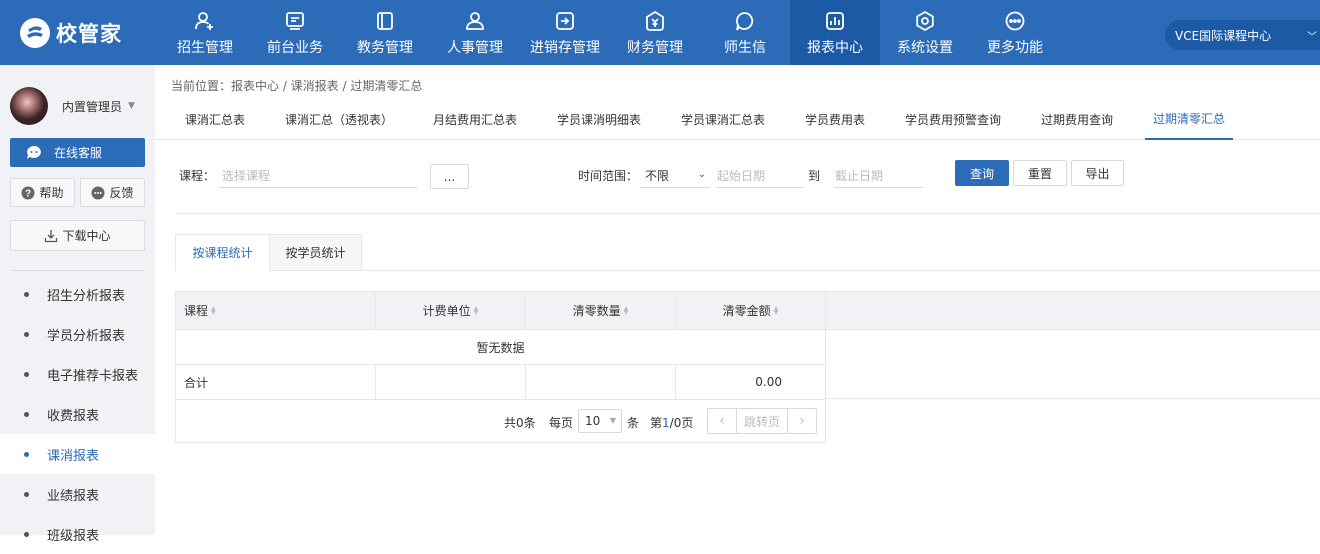 This screenshot has width=1320, height=554. Describe the element at coordinates (835, 21) in the screenshot. I see `report-icon` at that location.